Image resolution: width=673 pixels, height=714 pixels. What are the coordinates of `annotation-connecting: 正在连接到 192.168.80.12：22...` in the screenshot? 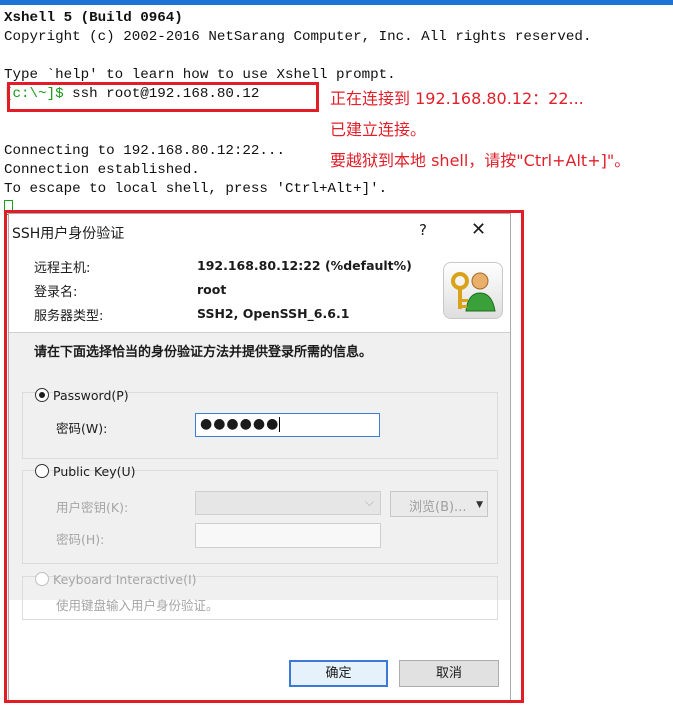 It's located at (457, 98).